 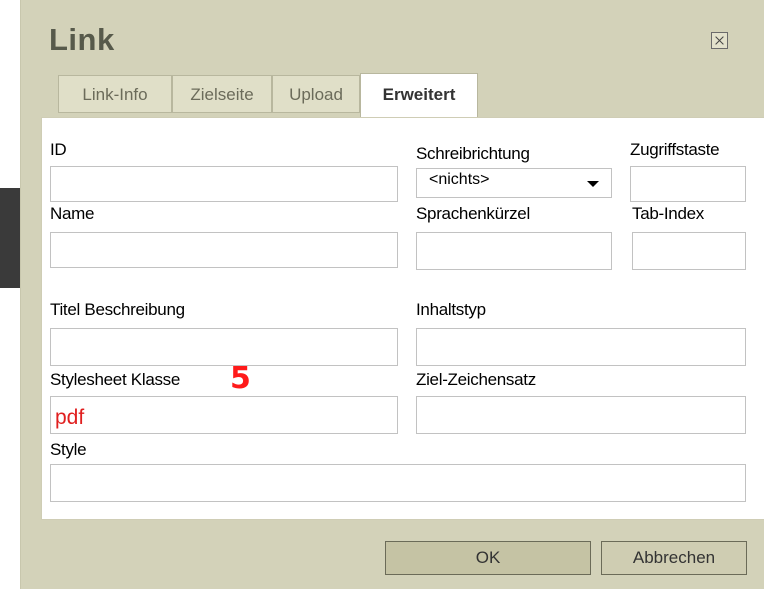 What do you see at coordinates (581, 415) in the screenshot?
I see `ziel-zeichensatz-input` at bounding box center [581, 415].